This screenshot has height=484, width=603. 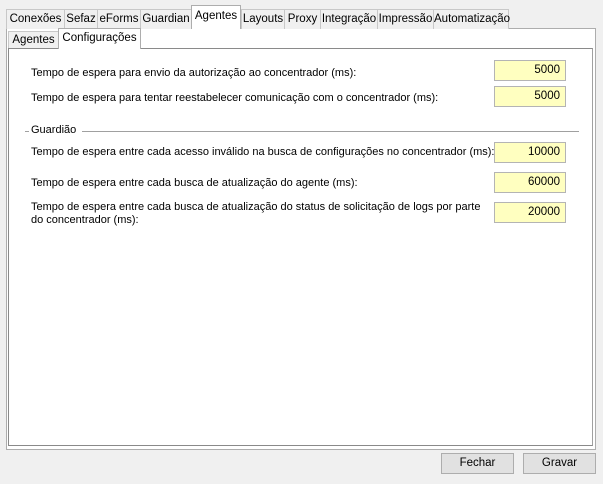 I want to click on tab-automatizacao: Automatização, so click(x=471, y=19).